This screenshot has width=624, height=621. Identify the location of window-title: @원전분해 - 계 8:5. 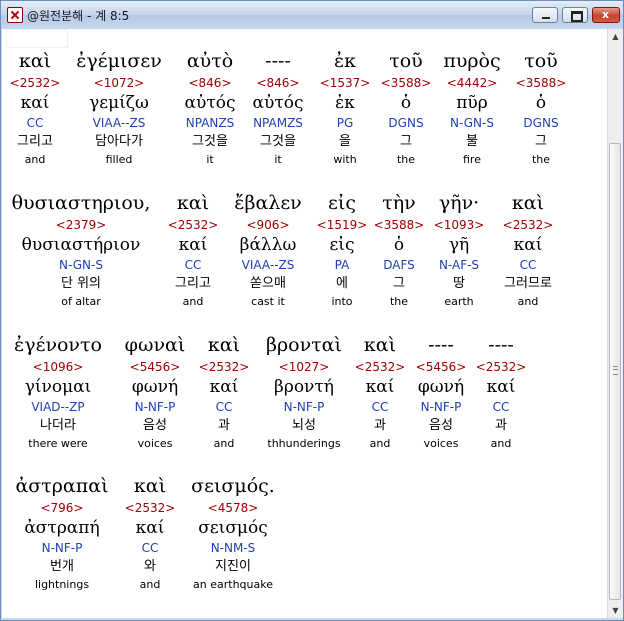
(78, 16).